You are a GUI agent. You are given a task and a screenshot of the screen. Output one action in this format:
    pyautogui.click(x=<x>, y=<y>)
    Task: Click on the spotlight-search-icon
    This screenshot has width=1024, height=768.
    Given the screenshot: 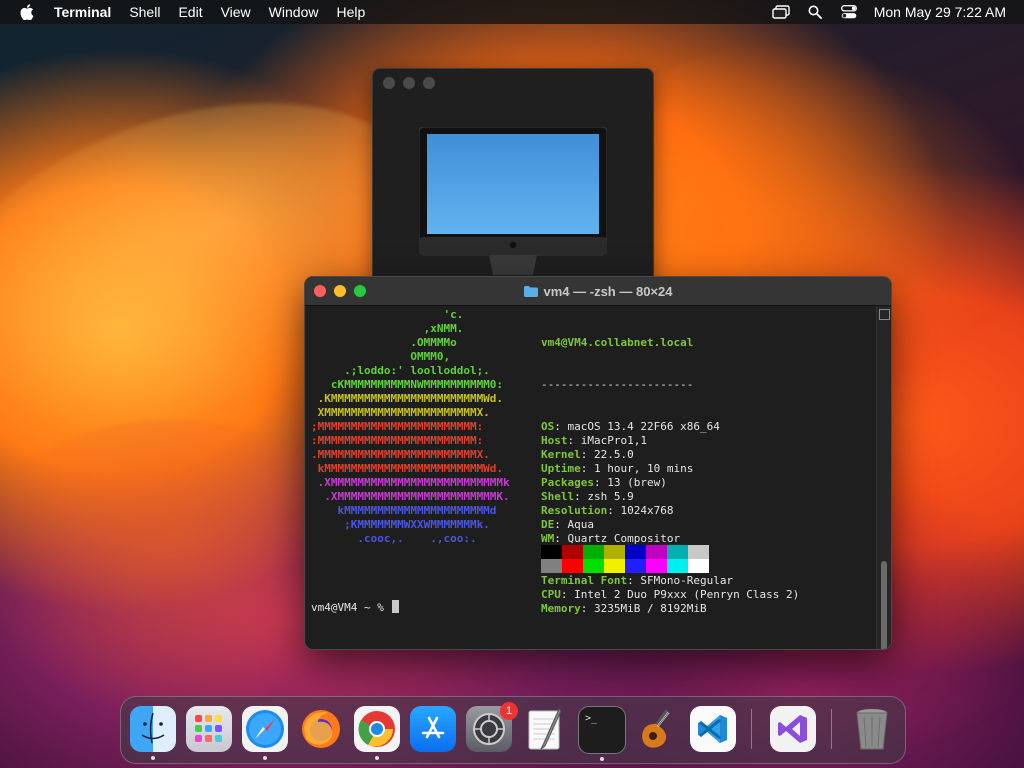 What is the action you would take?
    pyautogui.click(x=815, y=12)
    